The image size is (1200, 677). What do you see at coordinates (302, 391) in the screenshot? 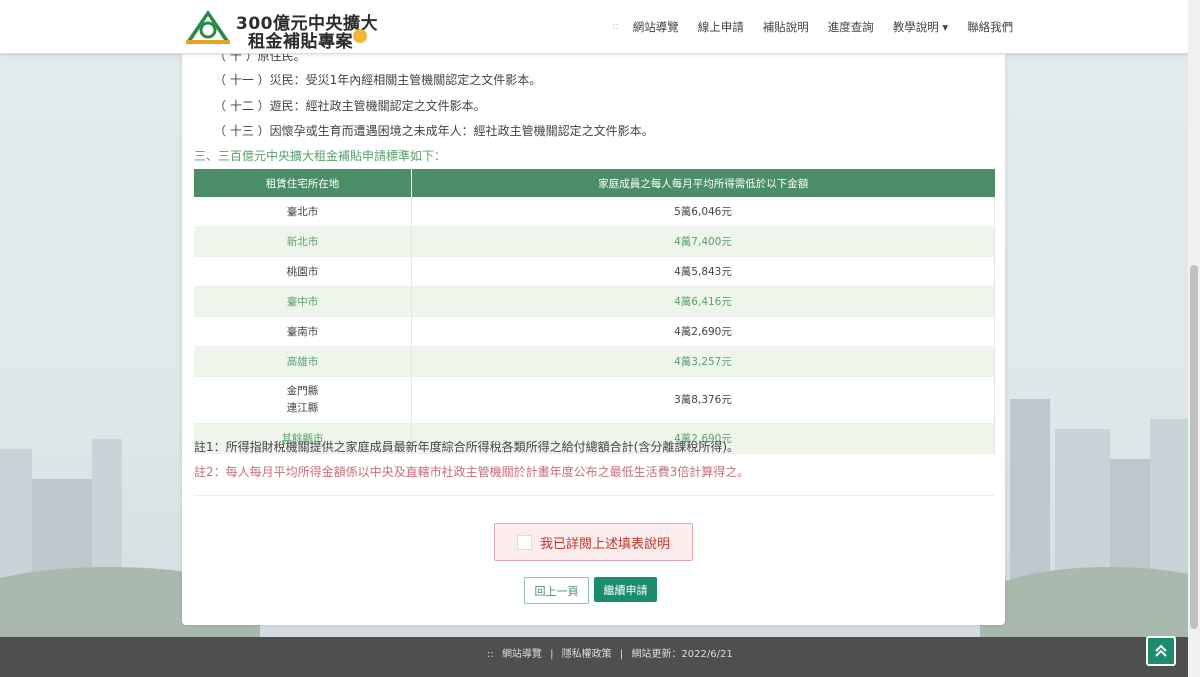
I see `area-kinmen: 金門縣` at bounding box center [302, 391].